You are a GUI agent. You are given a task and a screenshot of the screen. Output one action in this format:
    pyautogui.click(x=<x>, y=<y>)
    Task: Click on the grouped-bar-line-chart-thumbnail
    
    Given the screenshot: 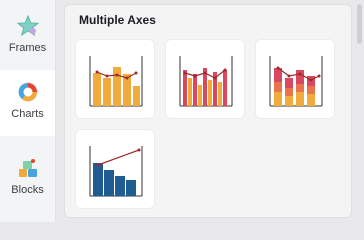 What is the action you would take?
    pyautogui.click(x=206, y=81)
    